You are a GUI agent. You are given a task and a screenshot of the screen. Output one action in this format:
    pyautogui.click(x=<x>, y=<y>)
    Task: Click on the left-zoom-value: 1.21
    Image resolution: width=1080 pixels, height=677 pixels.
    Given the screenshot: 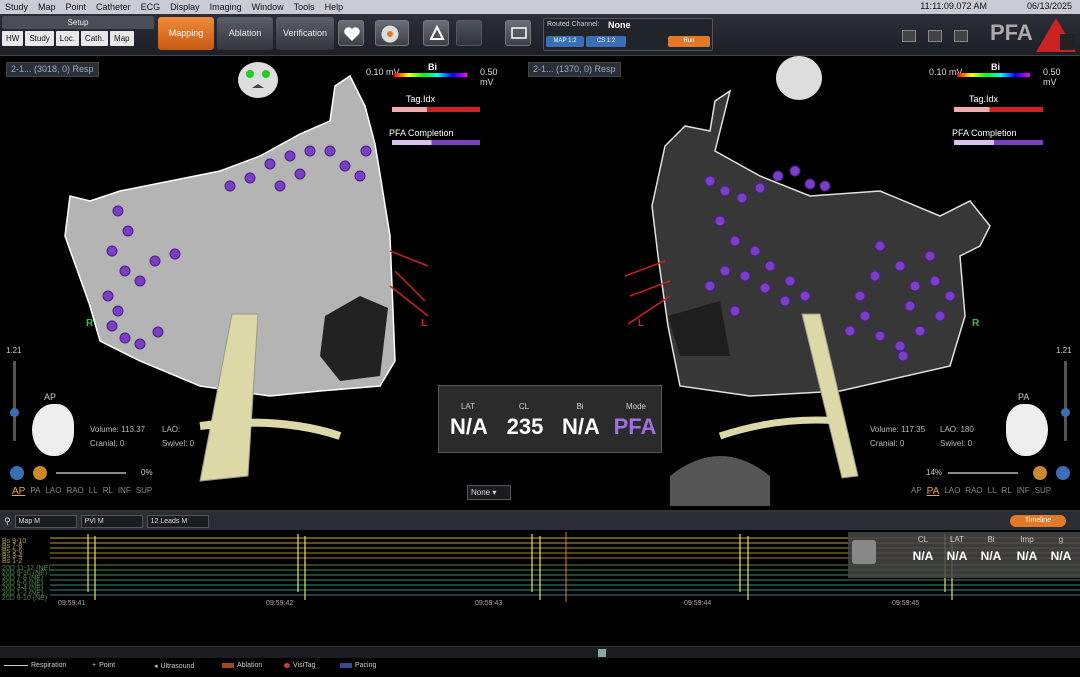 What is the action you would take?
    pyautogui.click(x=14, y=350)
    